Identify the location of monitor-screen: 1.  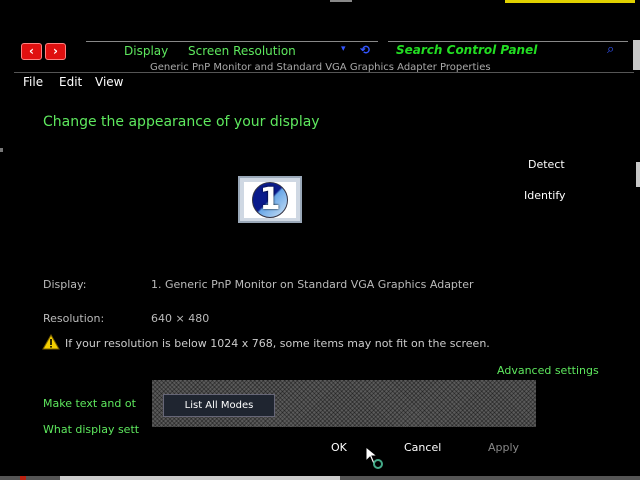
(270, 200).